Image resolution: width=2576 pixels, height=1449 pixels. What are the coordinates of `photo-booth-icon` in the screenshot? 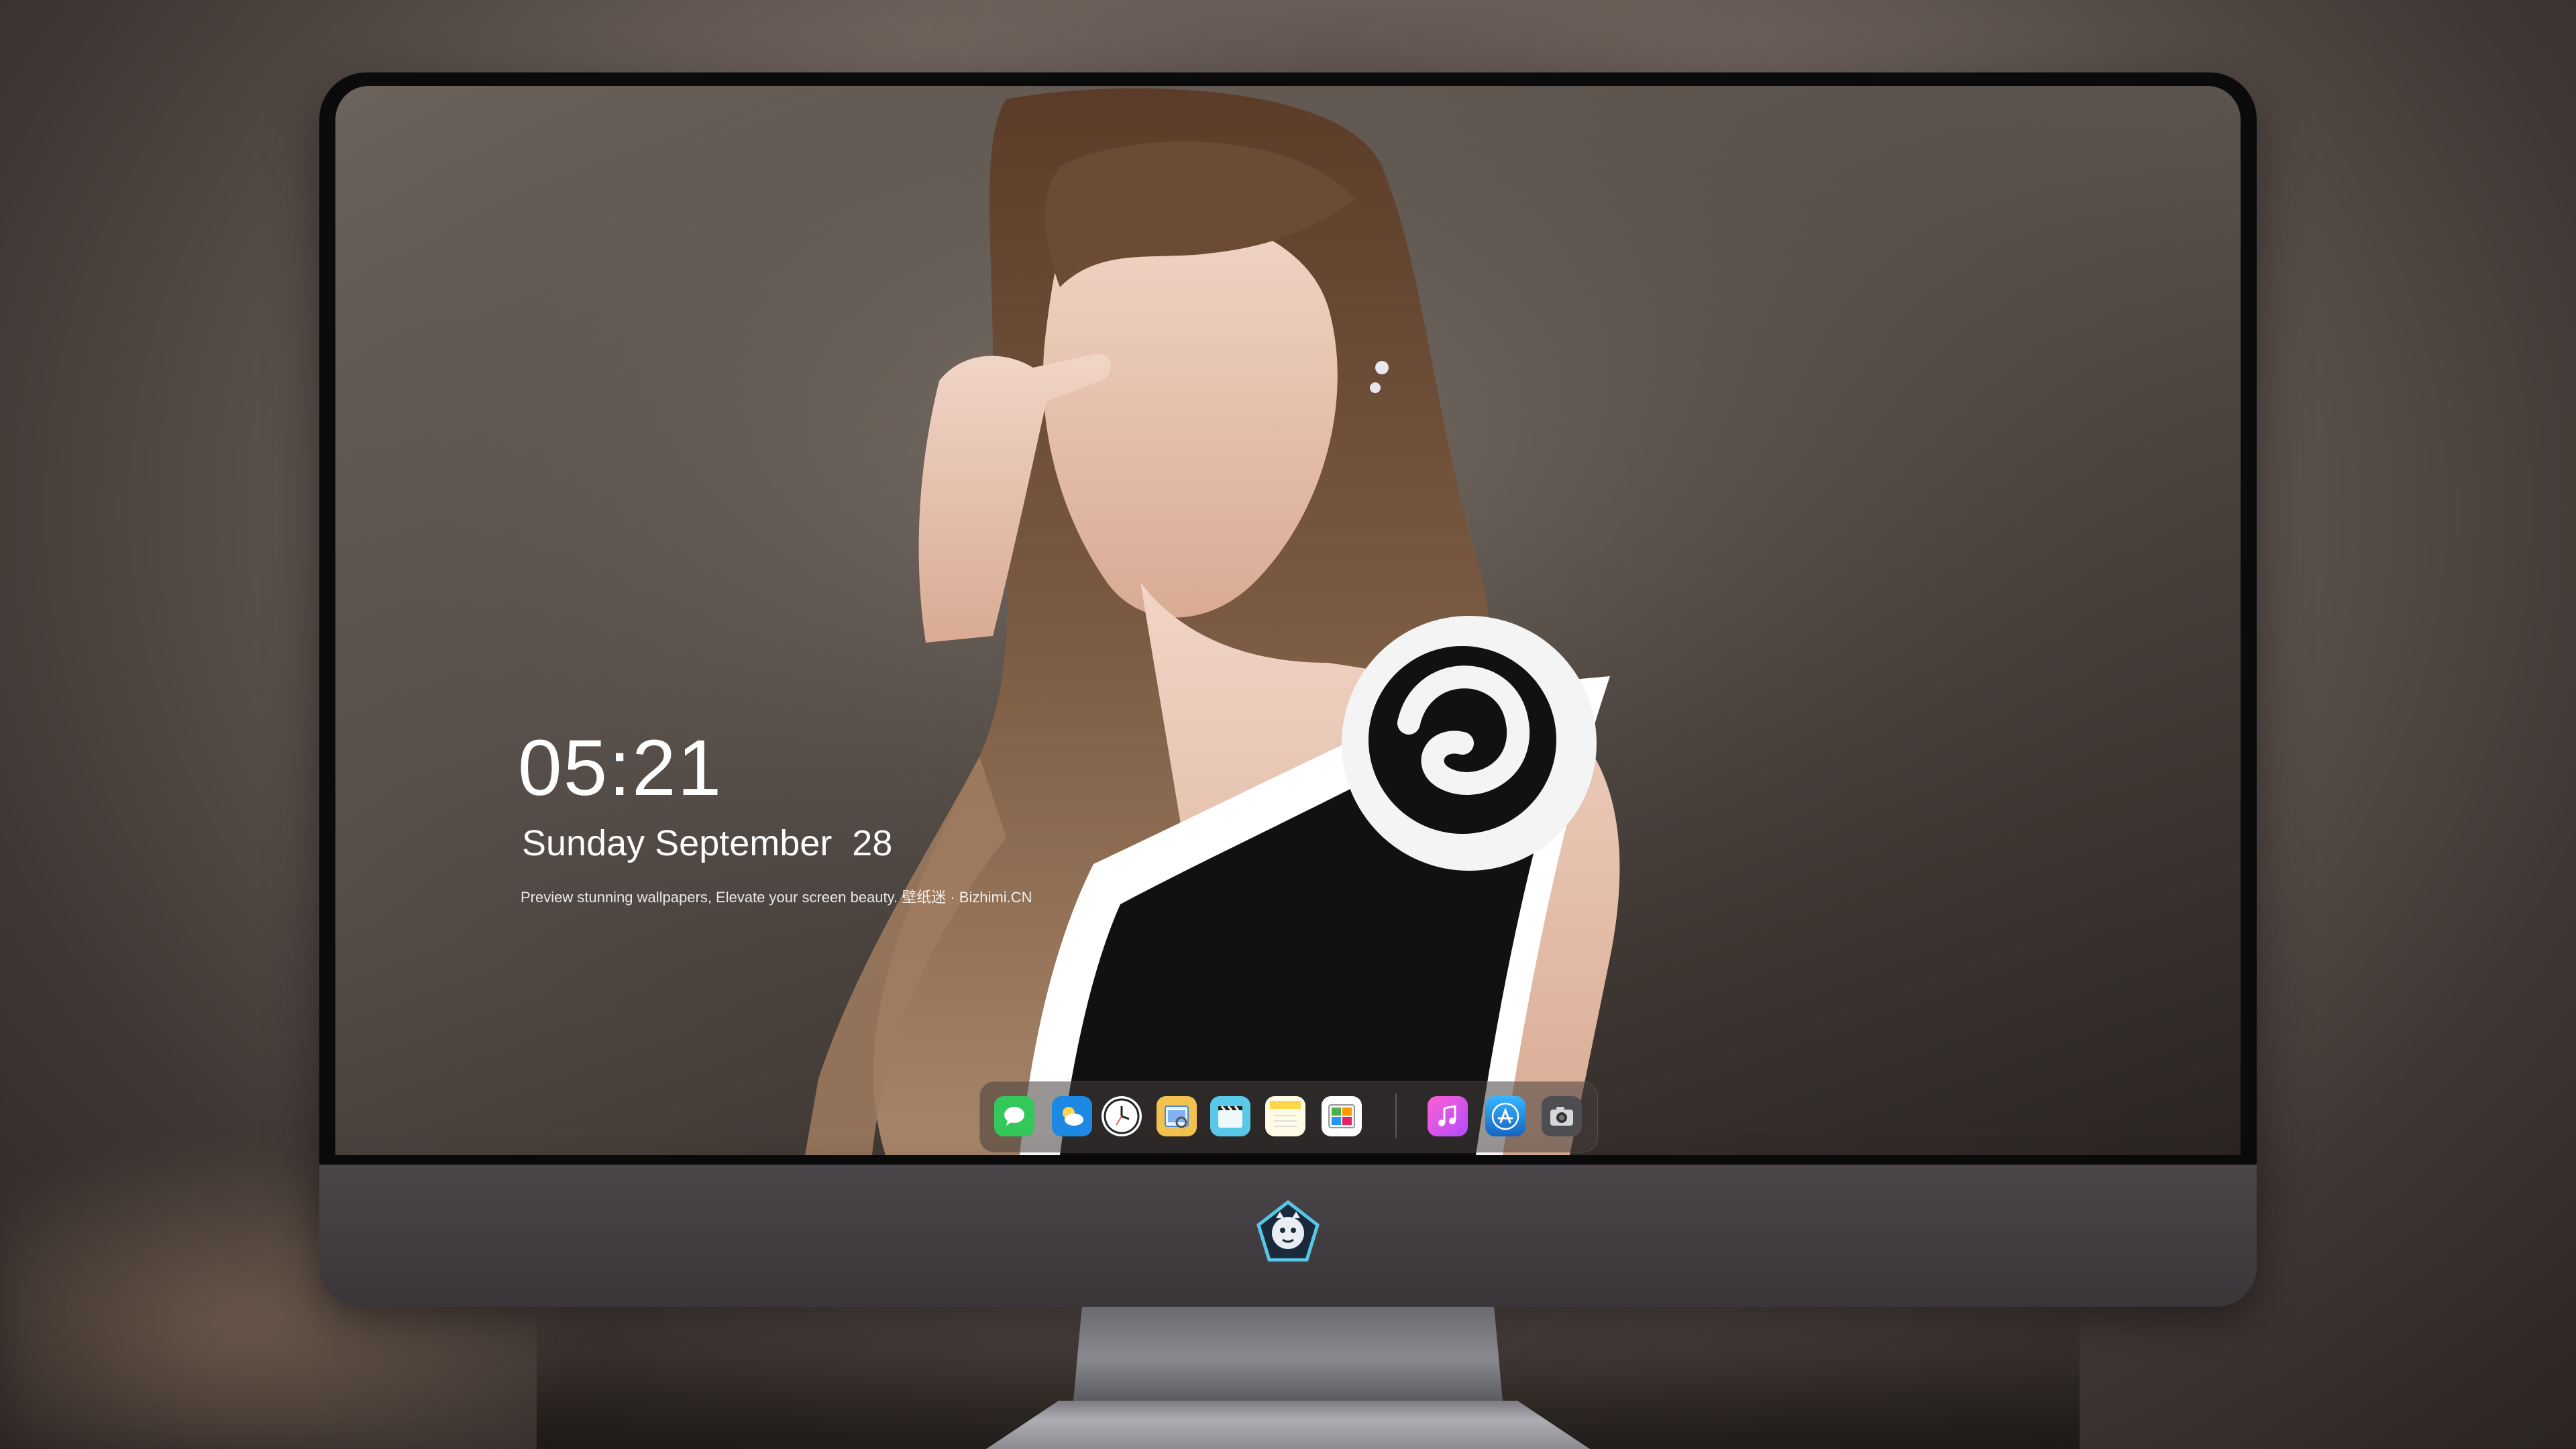 It's located at (1342, 1116).